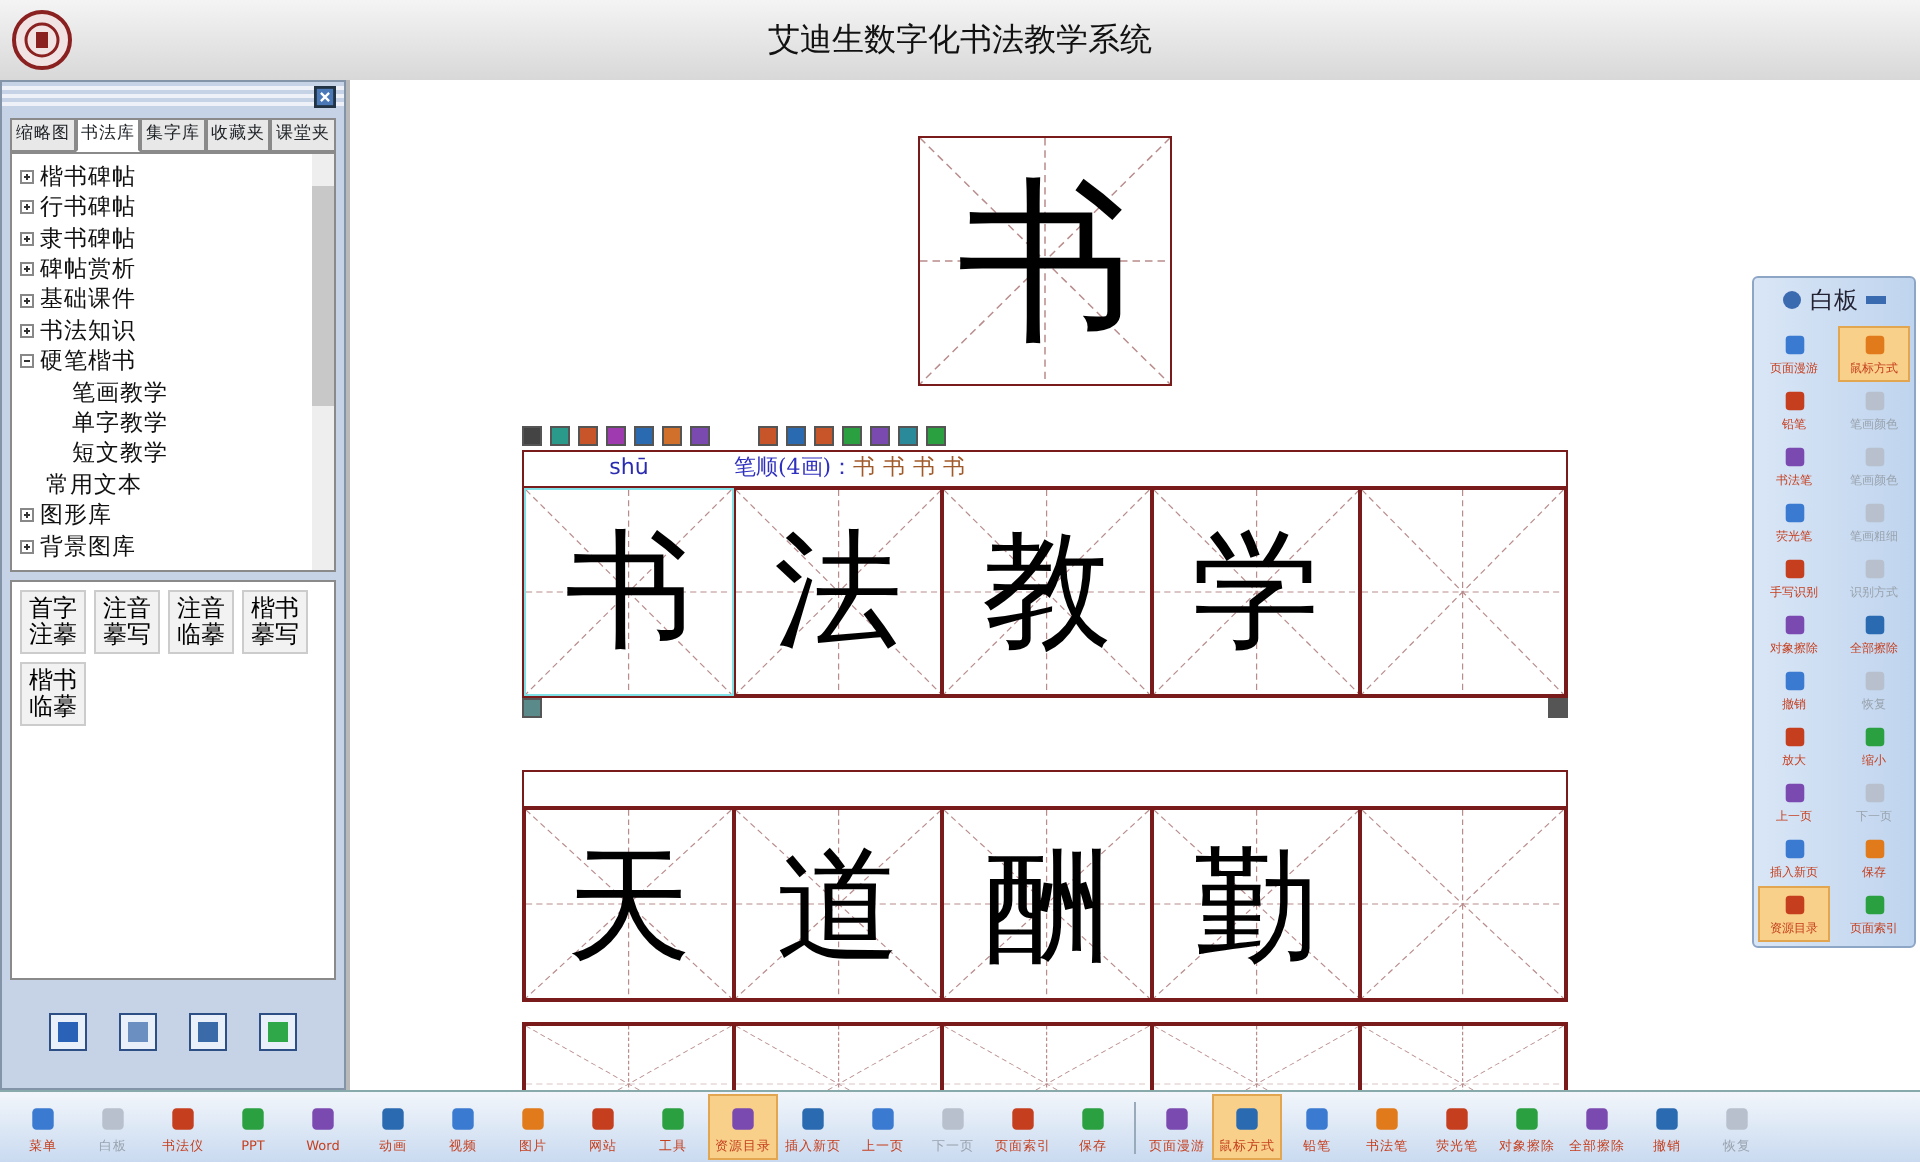  What do you see at coordinates (120, 392) in the screenshot?
I see `tree-item: 笔画教学` at bounding box center [120, 392].